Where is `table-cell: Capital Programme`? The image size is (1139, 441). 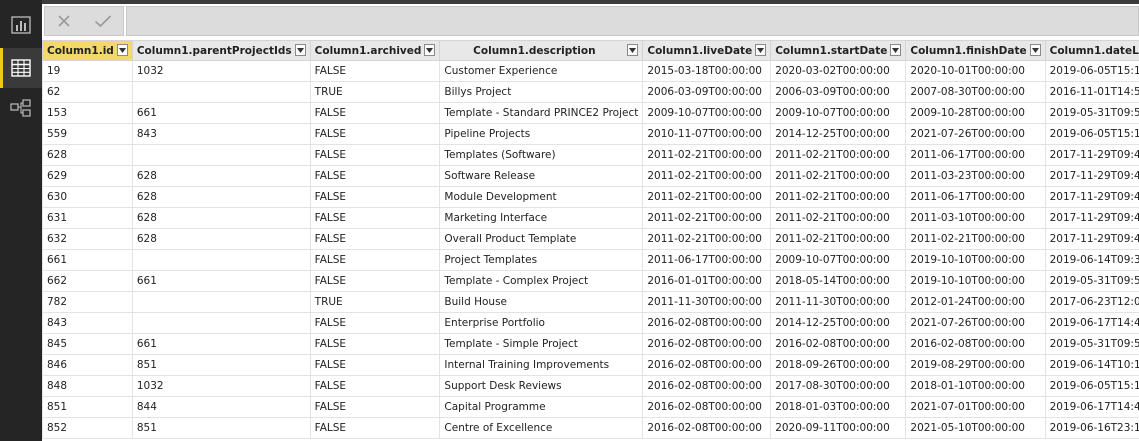 table-cell: Capital Programme is located at coordinates (541, 407).